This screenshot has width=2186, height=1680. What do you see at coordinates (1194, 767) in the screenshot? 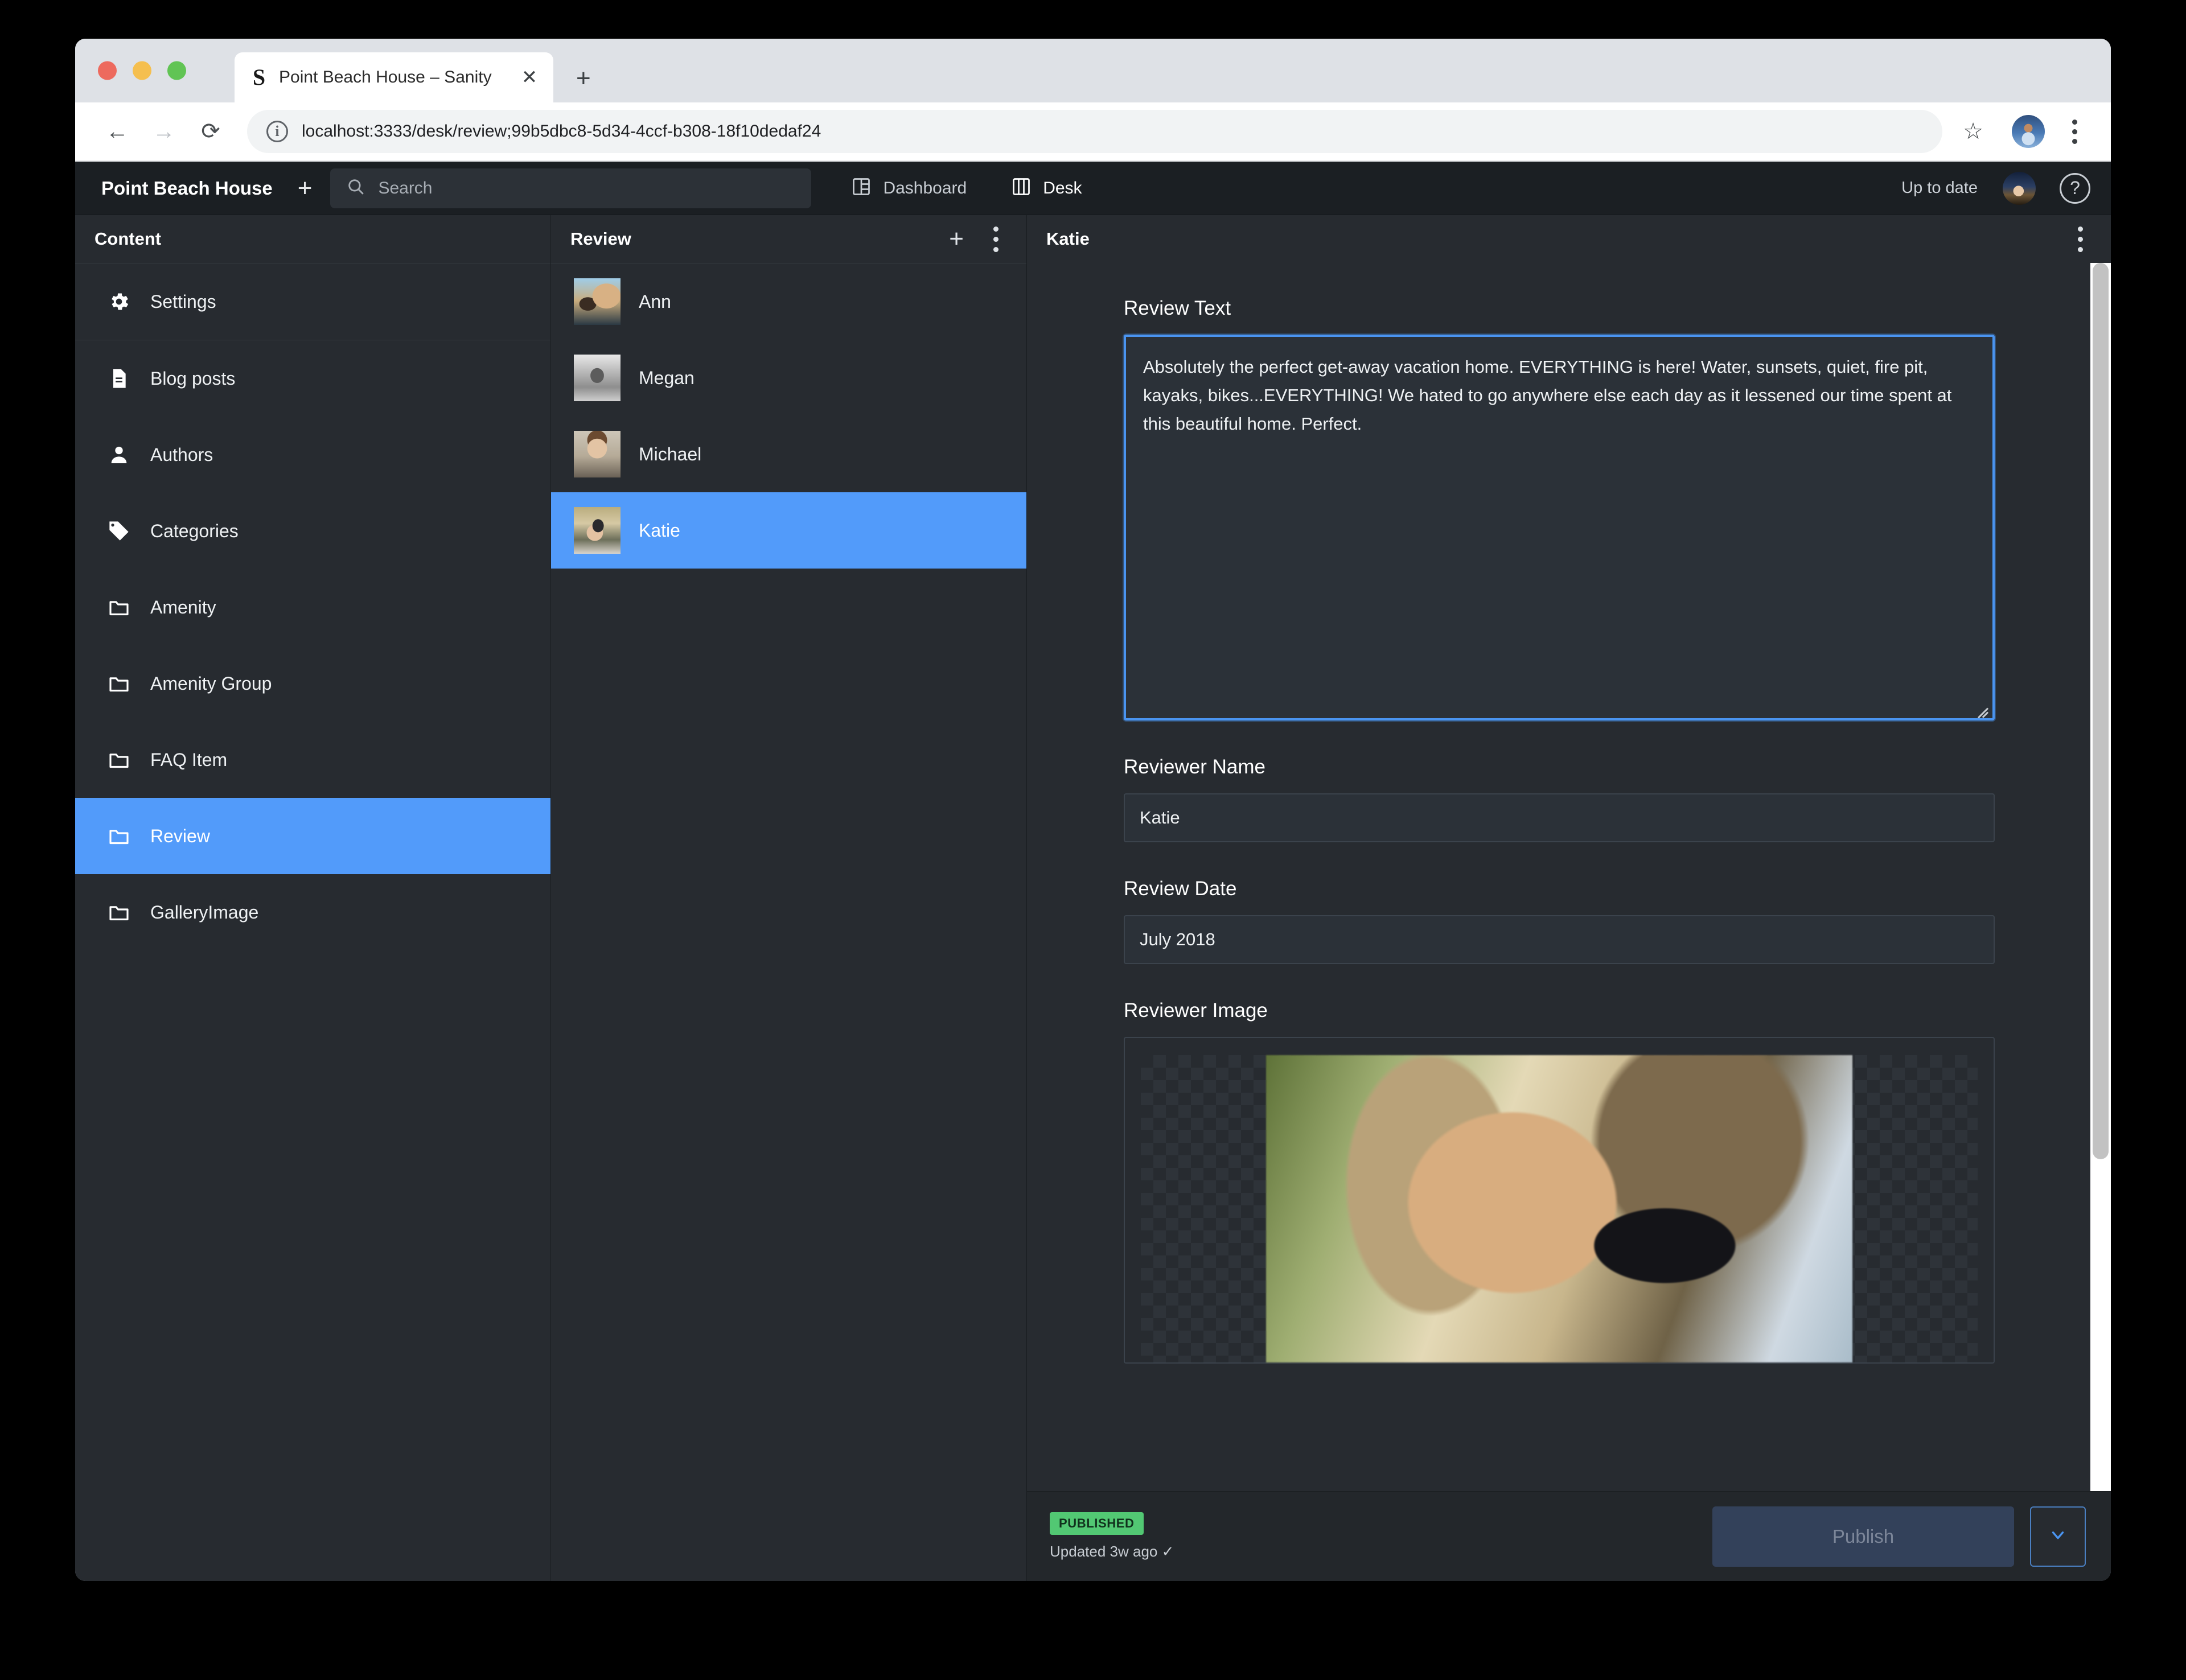
I see `field-label: Reviewer Name` at bounding box center [1194, 767].